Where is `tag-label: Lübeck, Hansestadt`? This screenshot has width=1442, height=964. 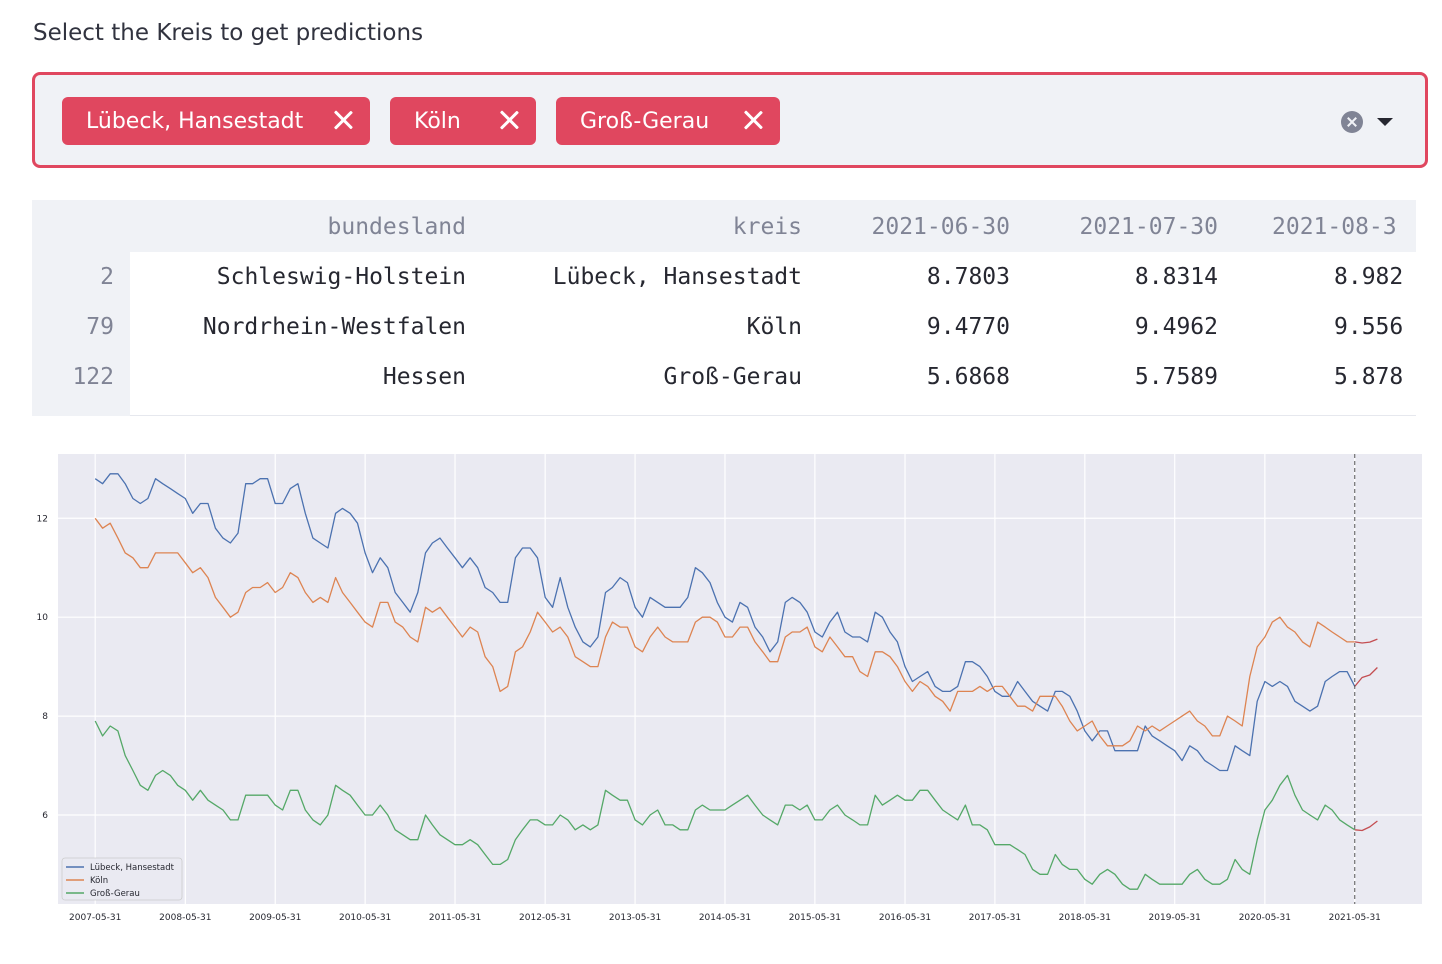
tag-label: Lübeck, Hansestadt is located at coordinates (195, 121).